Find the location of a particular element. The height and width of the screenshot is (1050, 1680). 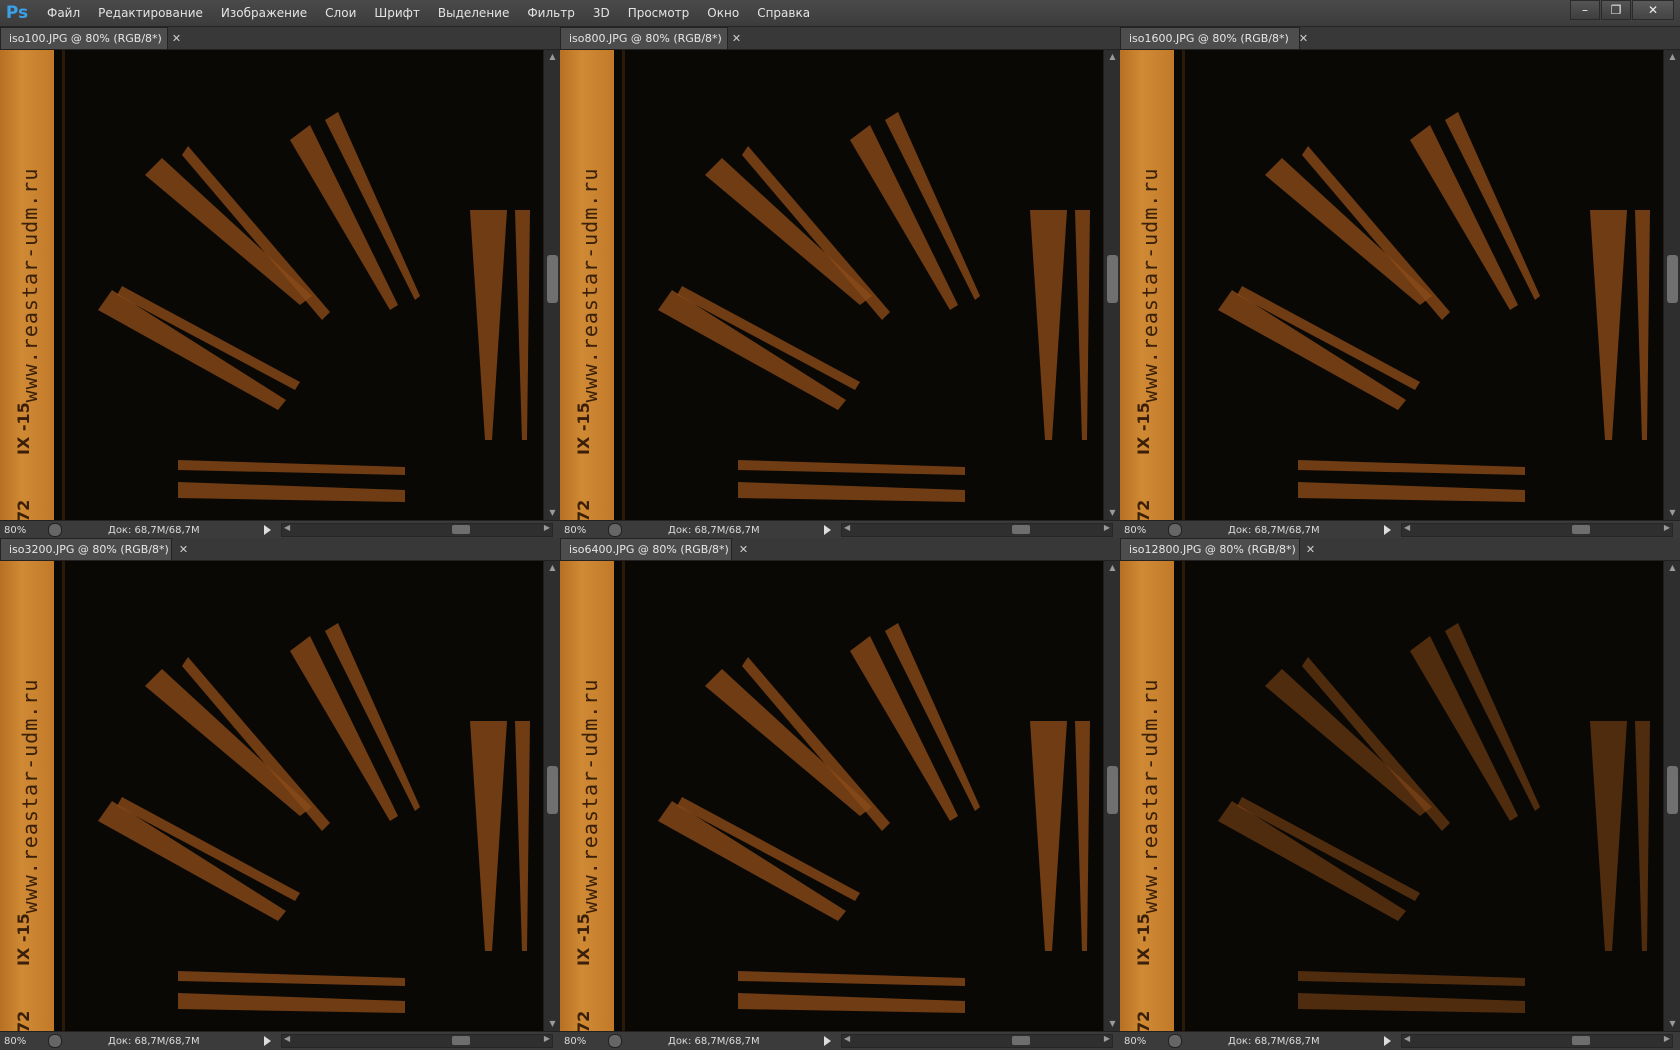

document-tab: iso12800.JPG @ 80% (RGB/8*) ✕ is located at coordinates (1217, 549).